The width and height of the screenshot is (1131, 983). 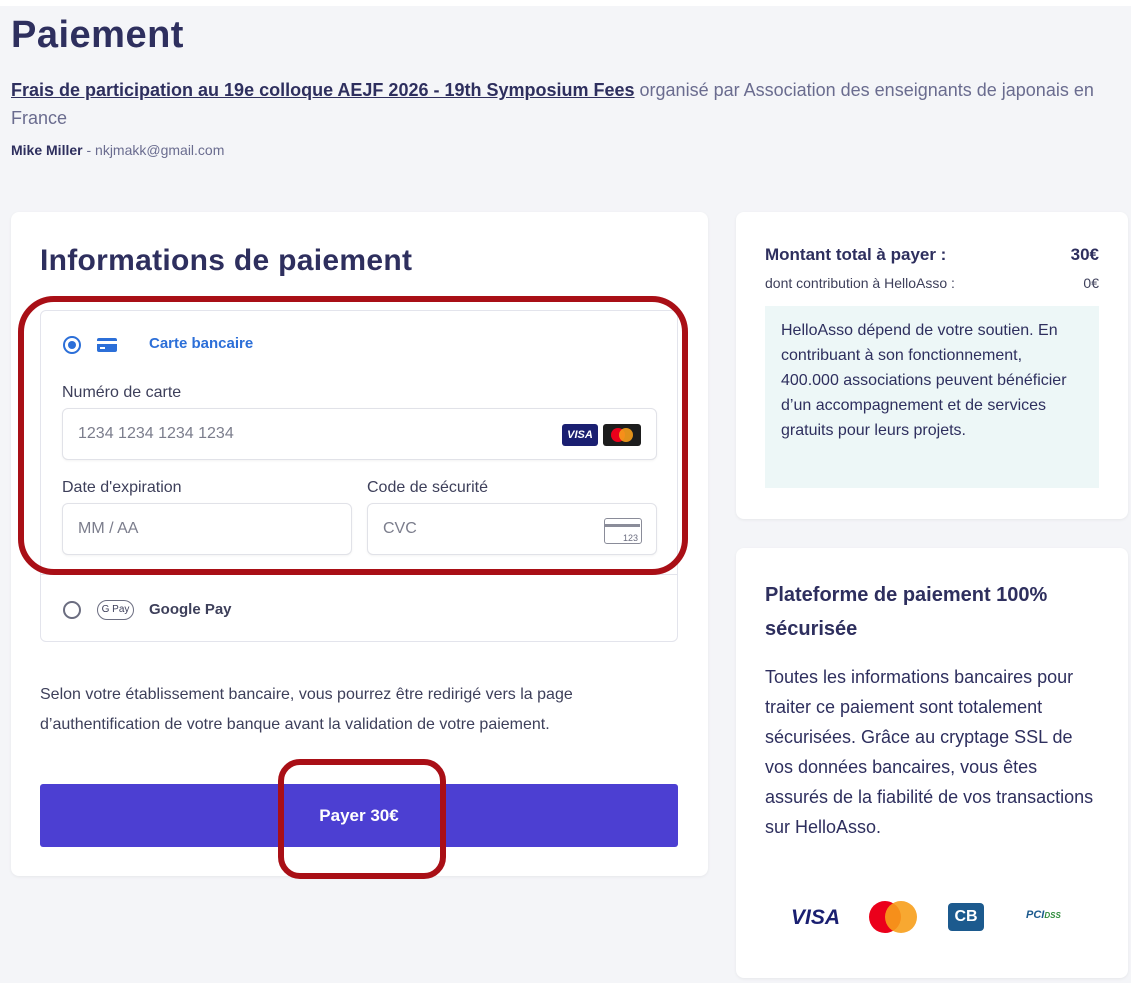 What do you see at coordinates (1091, 283) in the screenshot?
I see `contribution-value: 0€` at bounding box center [1091, 283].